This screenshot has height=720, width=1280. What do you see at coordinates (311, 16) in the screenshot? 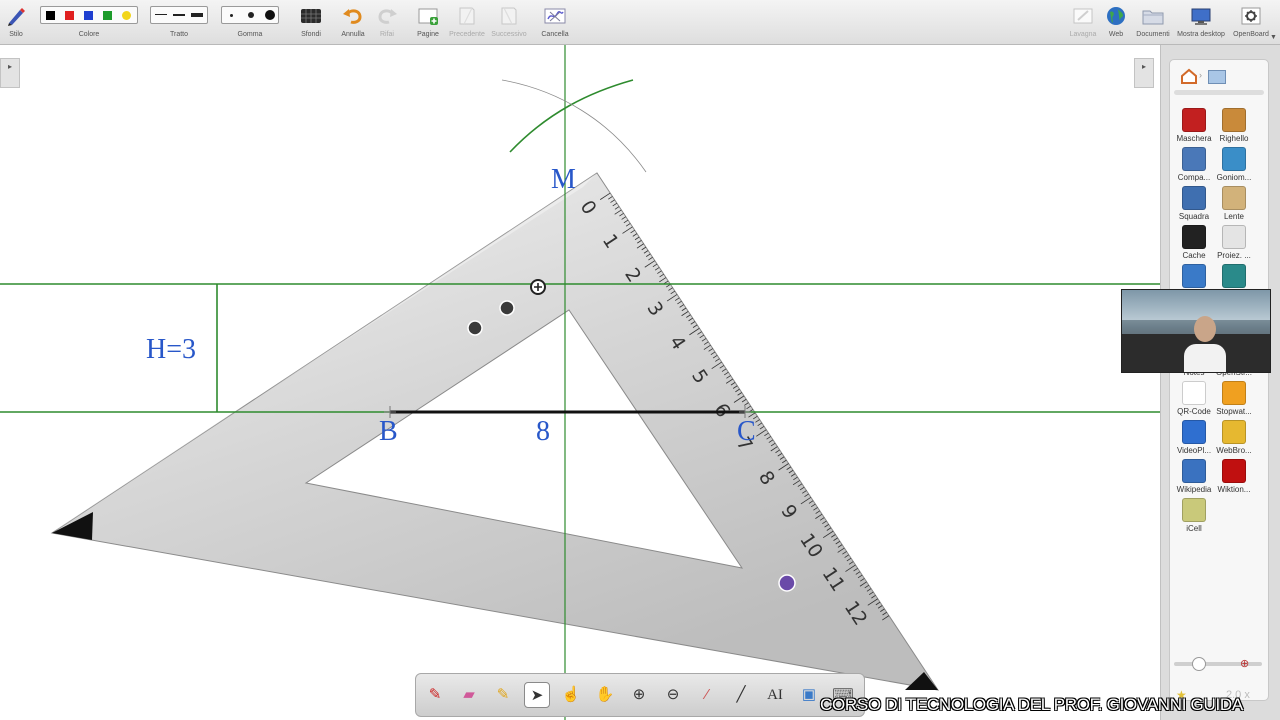
I see `background-grid-icon` at bounding box center [311, 16].